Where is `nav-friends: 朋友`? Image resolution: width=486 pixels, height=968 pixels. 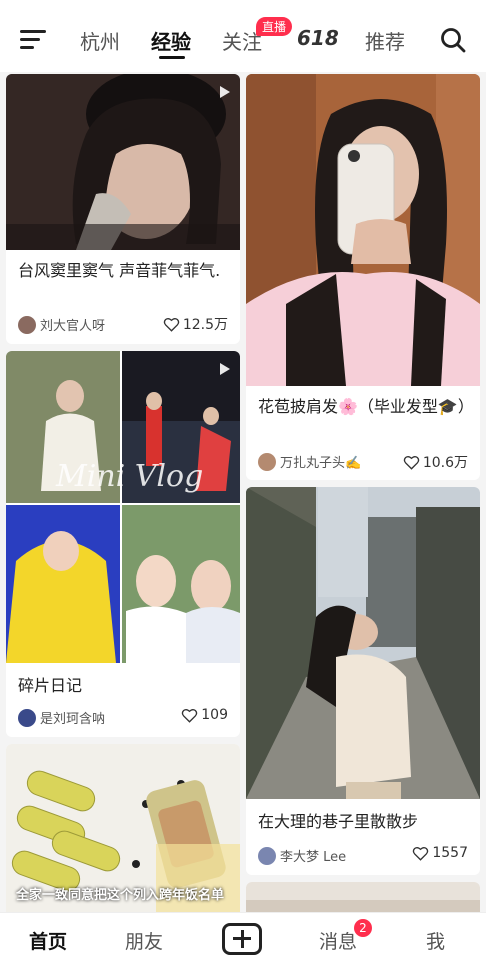
nav-friends: 朋友 is located at coordinates (144, 940).